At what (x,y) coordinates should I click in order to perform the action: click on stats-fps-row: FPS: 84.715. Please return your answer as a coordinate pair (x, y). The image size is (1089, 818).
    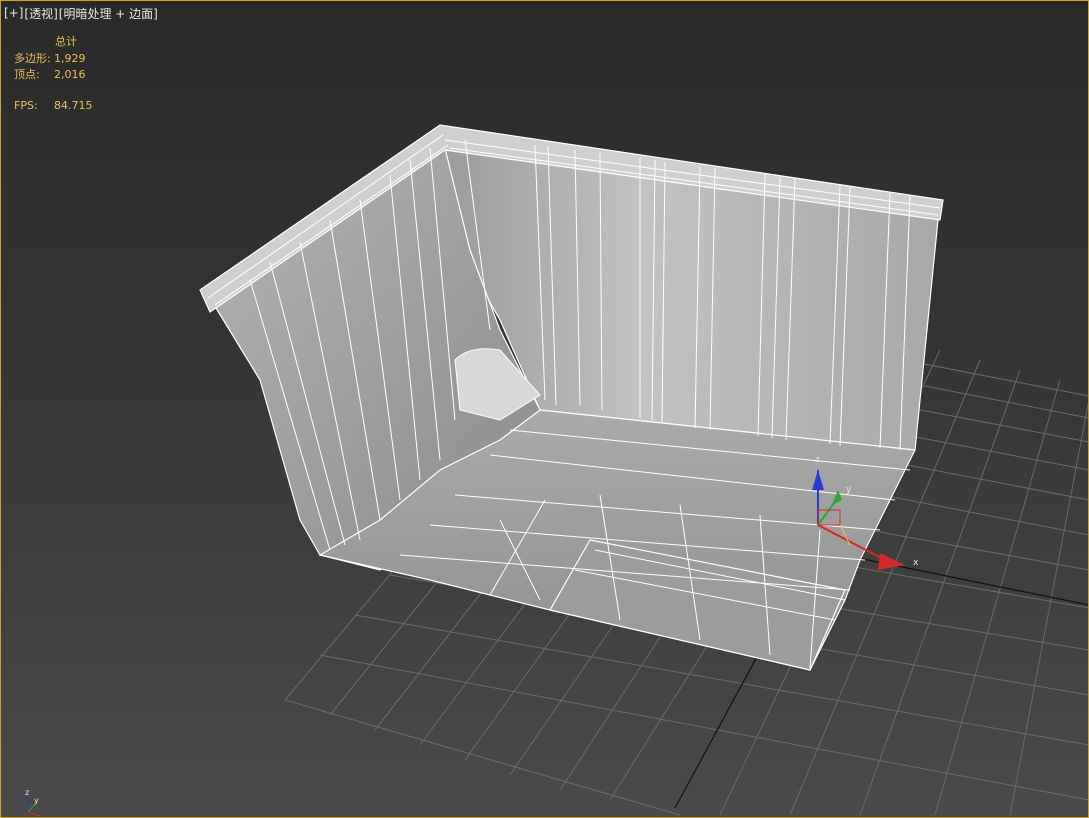
    Looking at the image, I should click on (53, 105).